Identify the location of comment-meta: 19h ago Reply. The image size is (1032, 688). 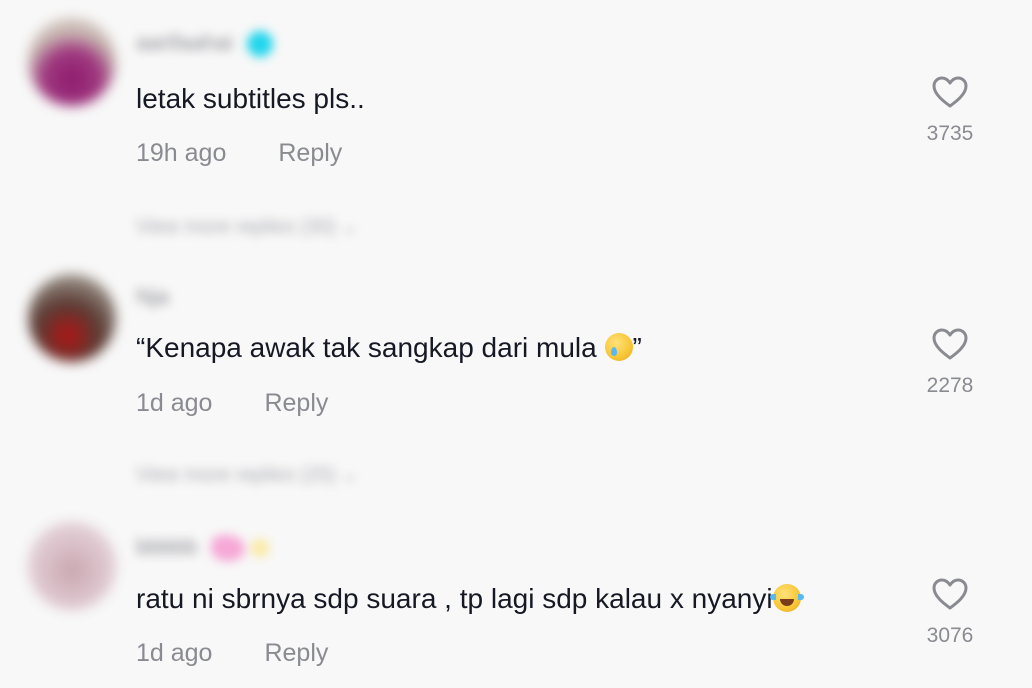
(239, 153).